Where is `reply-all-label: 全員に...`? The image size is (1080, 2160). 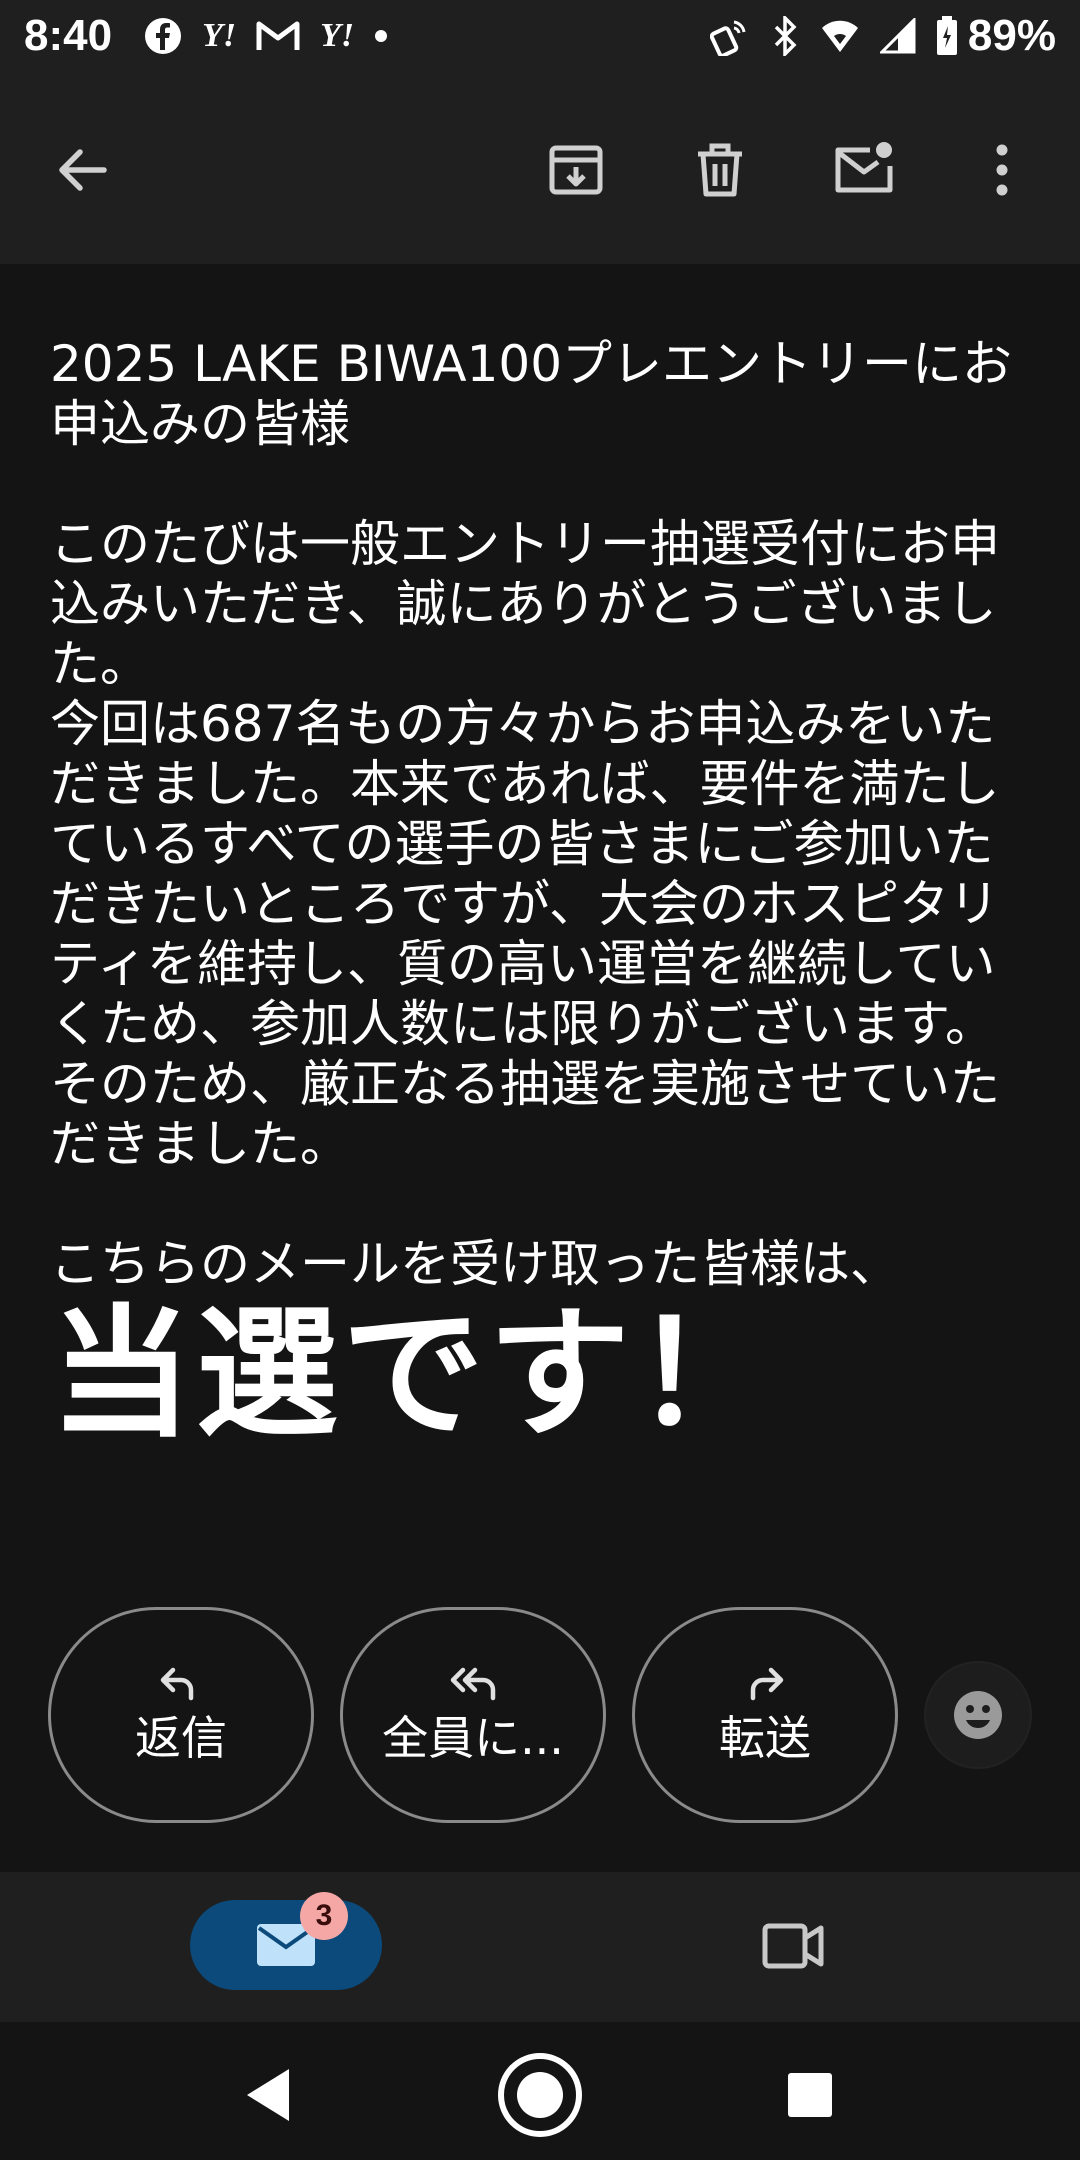 reply-all-label: 全員に... is located at coordinates (473, 1738).